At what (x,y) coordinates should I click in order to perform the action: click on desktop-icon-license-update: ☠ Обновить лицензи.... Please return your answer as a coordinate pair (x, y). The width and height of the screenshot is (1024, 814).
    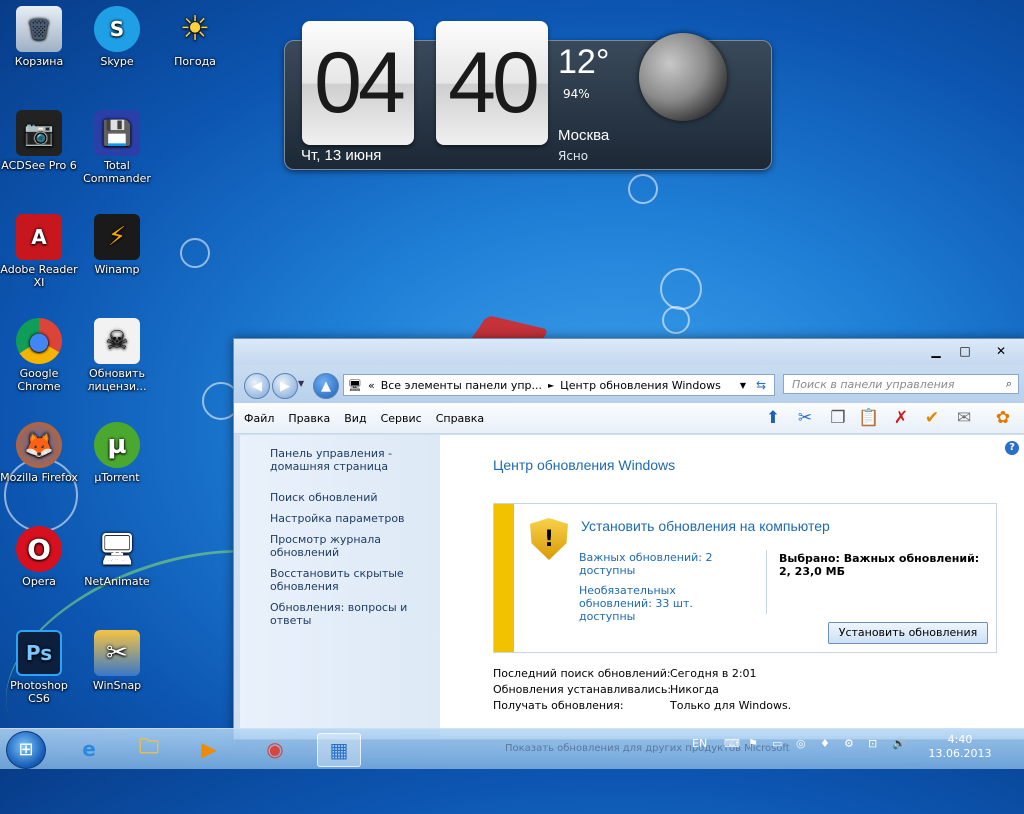
    Looking at the image, I should click on (117, 355).